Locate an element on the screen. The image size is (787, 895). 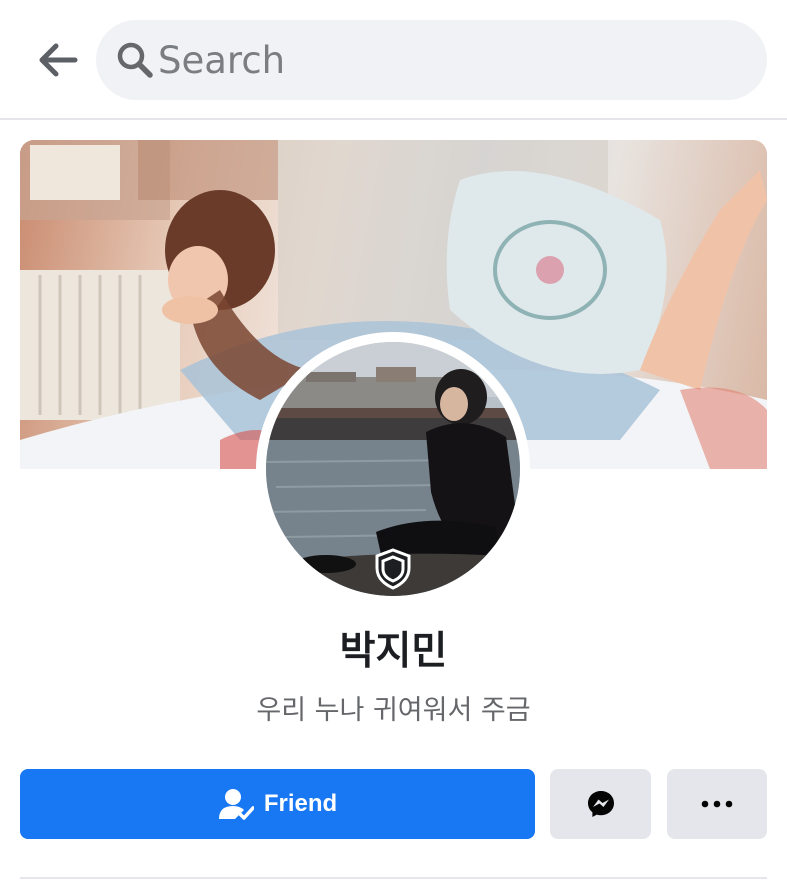
message-button is located at coordinates (600, 804).